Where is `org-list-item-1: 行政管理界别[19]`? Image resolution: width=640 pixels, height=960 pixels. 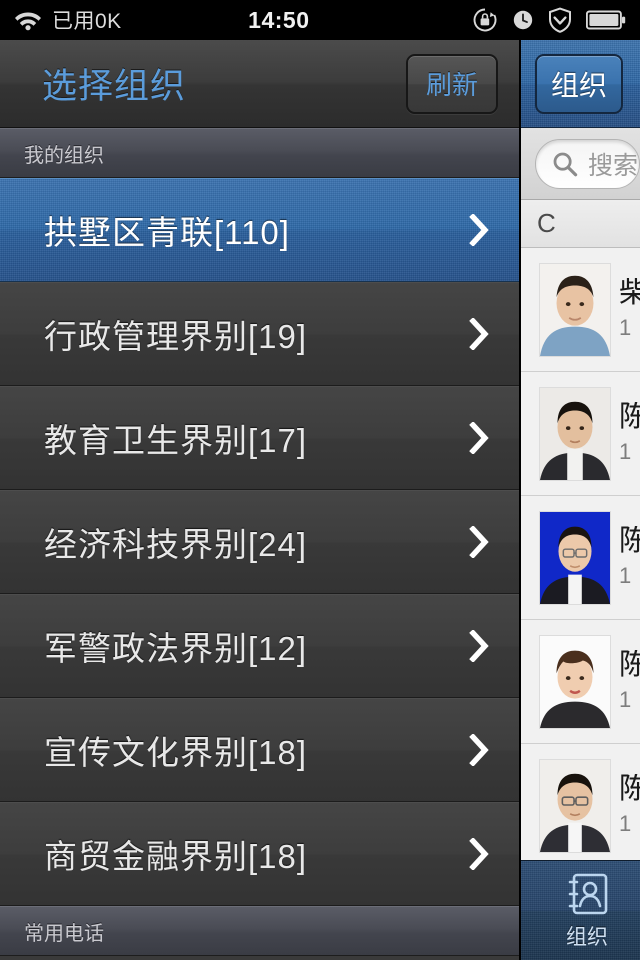 org-list-item-1: 行政管理界别[19] is located at coordinates (260, 334).